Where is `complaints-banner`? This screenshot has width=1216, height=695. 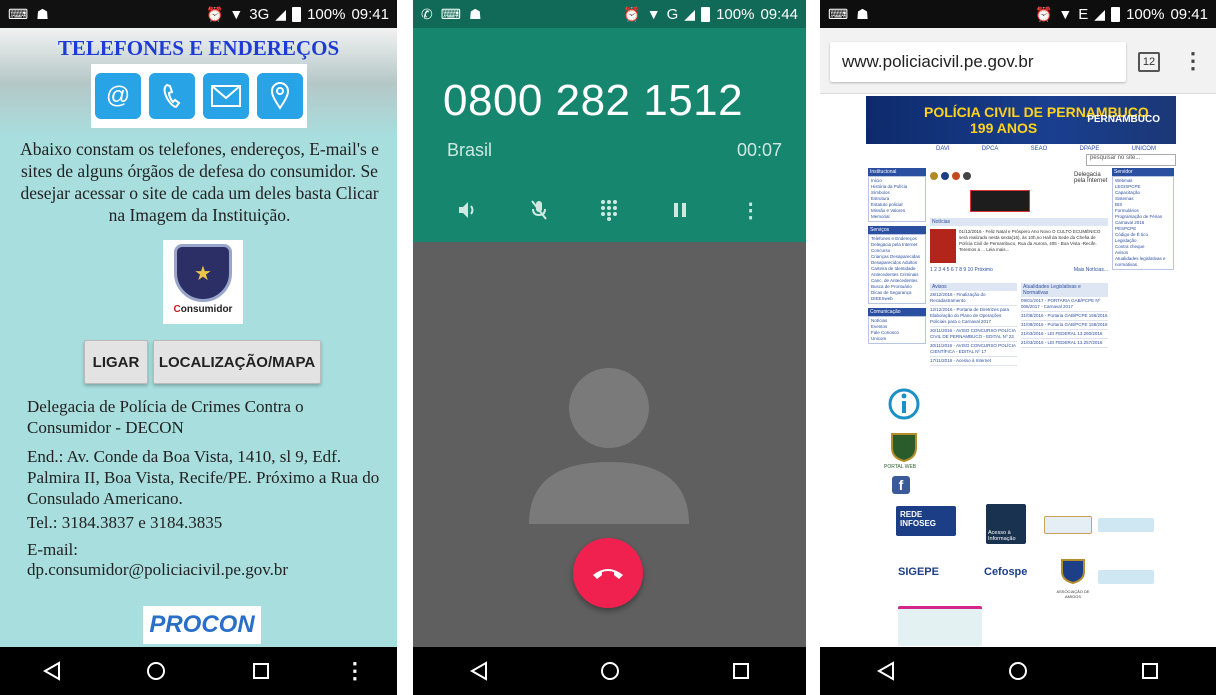
complaints-banner is located at coordinates (1126, 577).